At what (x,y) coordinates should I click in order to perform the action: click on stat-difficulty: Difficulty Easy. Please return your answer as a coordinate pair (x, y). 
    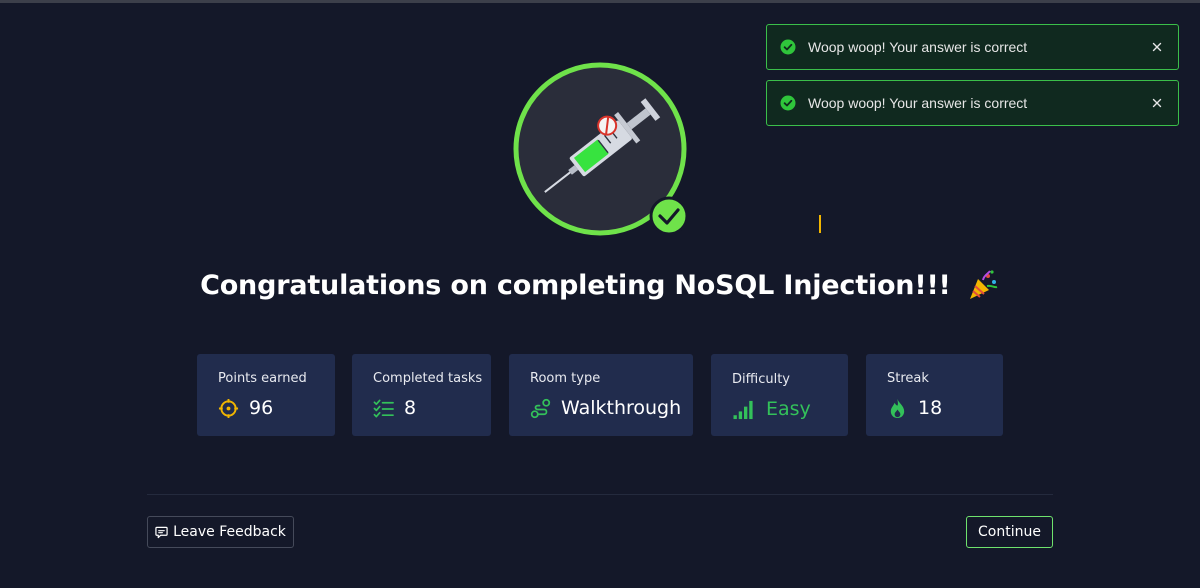
    Looking at the image, I should click on (779, 395).